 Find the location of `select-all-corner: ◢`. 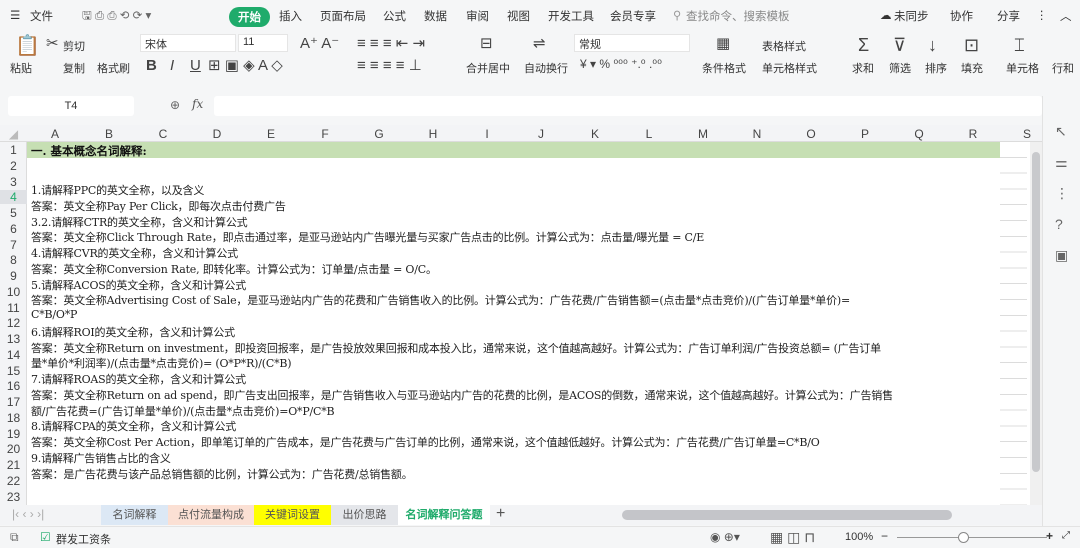

select-all-corner: ◢ is located at coordinates (13, 134).